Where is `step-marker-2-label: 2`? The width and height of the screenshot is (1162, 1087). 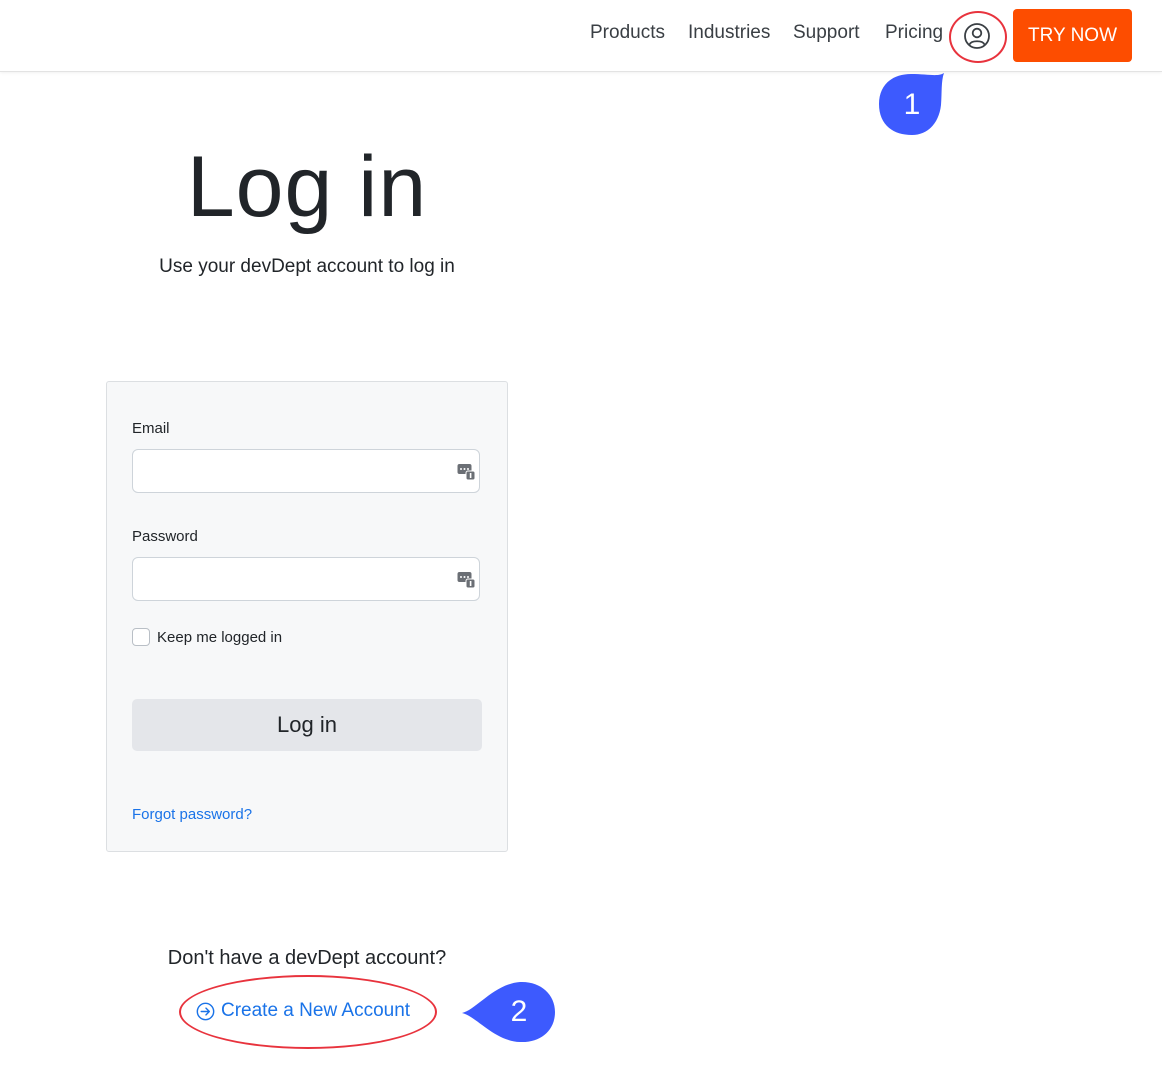
step-marker-2-label: 2 is located at coordinates (519, 1011).